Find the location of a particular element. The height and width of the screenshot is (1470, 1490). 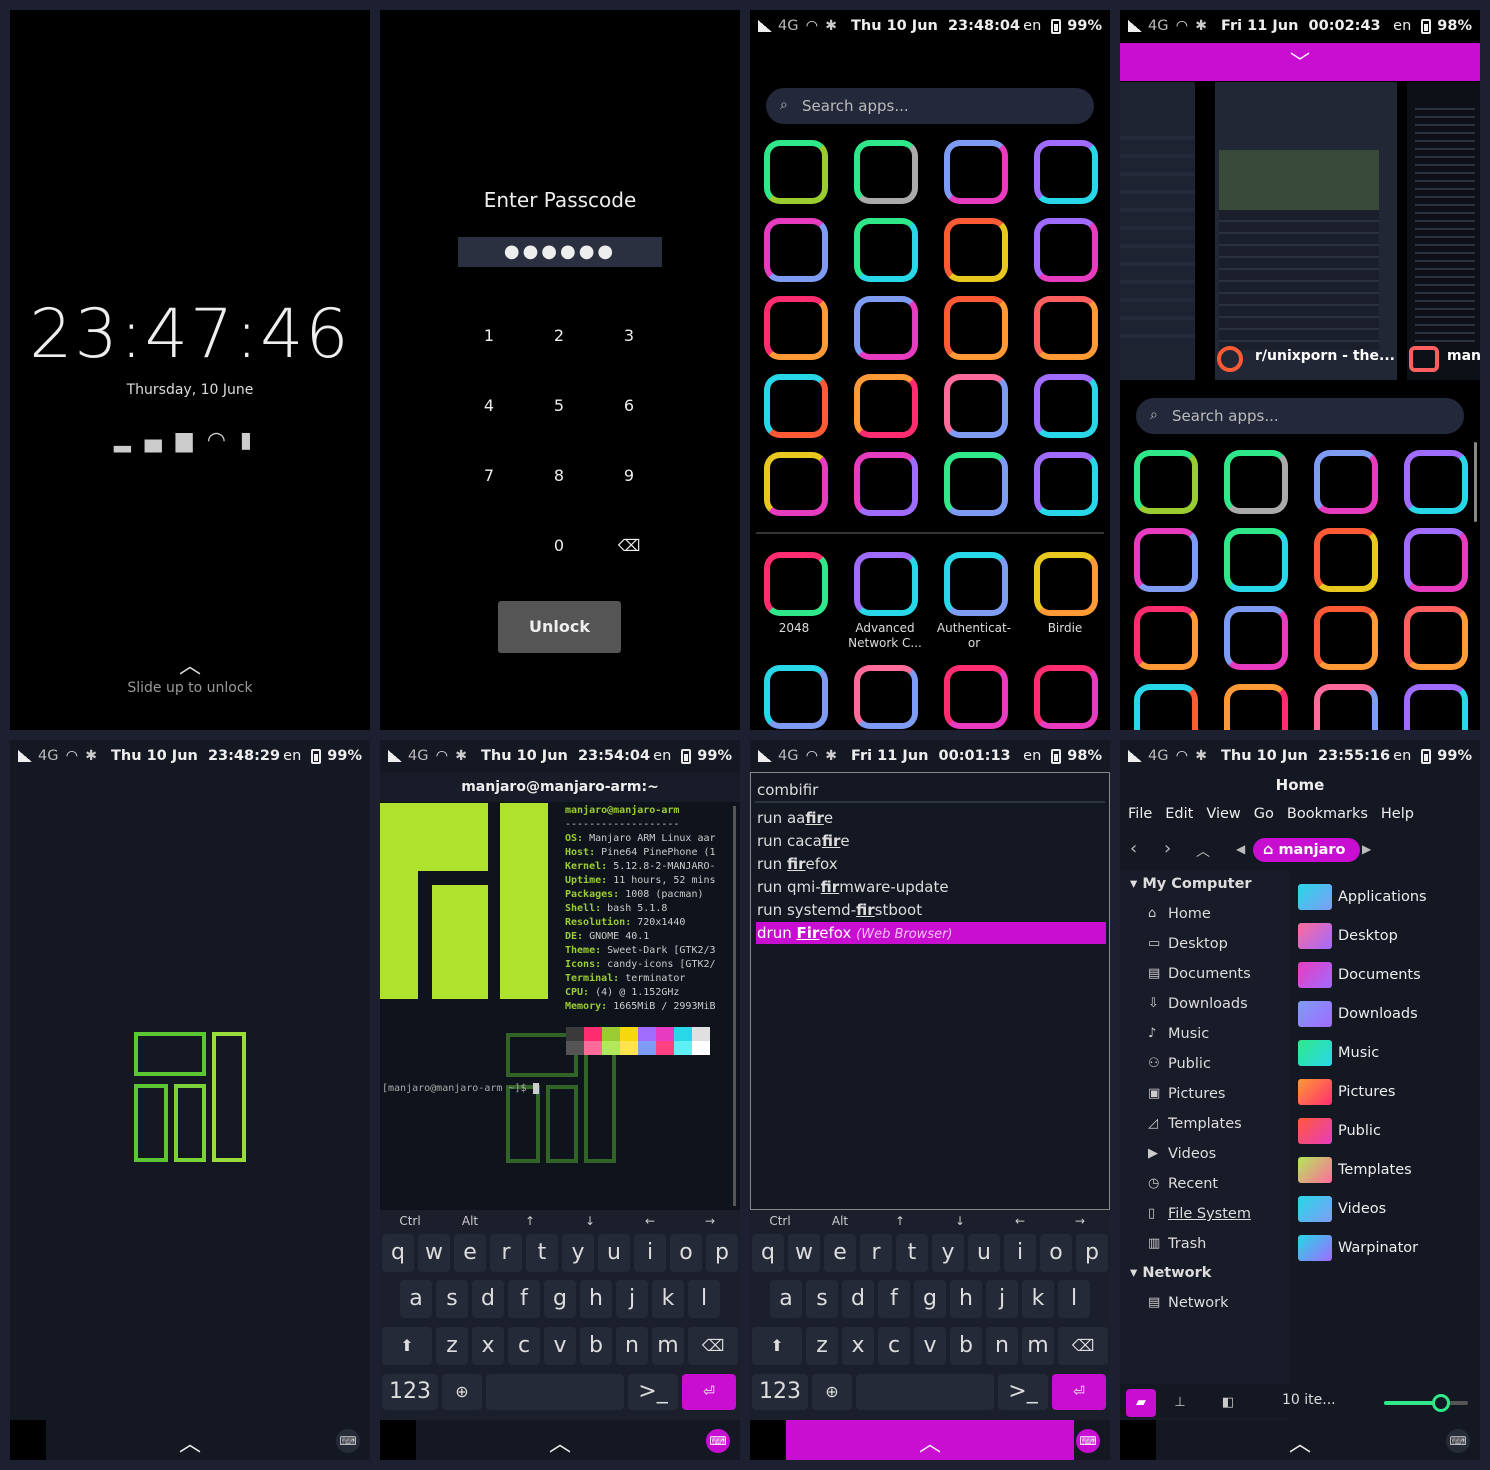

rofi-item: run qmi-firmware-update is located at coordinates (931, 887).